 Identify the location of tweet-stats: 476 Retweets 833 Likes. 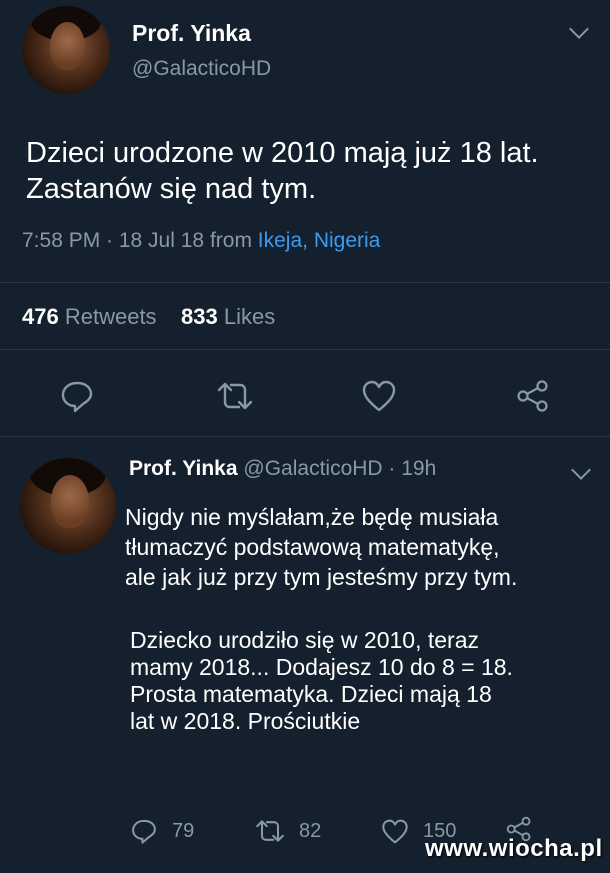
(148, 317).